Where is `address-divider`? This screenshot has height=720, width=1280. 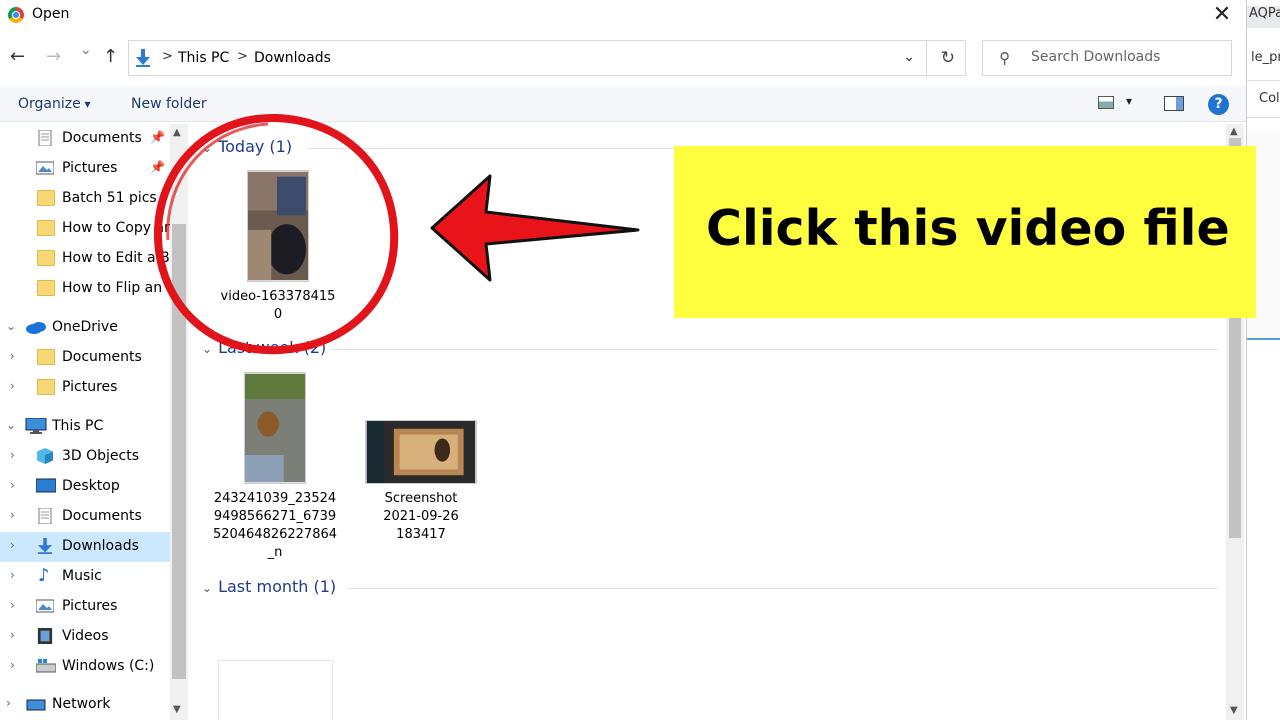 address-divider is located at coordinates (926, 58).